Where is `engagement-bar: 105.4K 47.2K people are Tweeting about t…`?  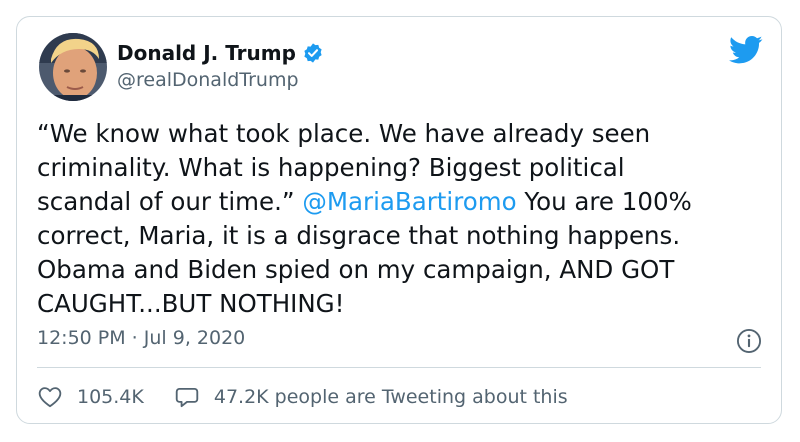
engagement-bar: 105.4K 47.2K people are Tweeting about t… is located at coordinates (317, 397).